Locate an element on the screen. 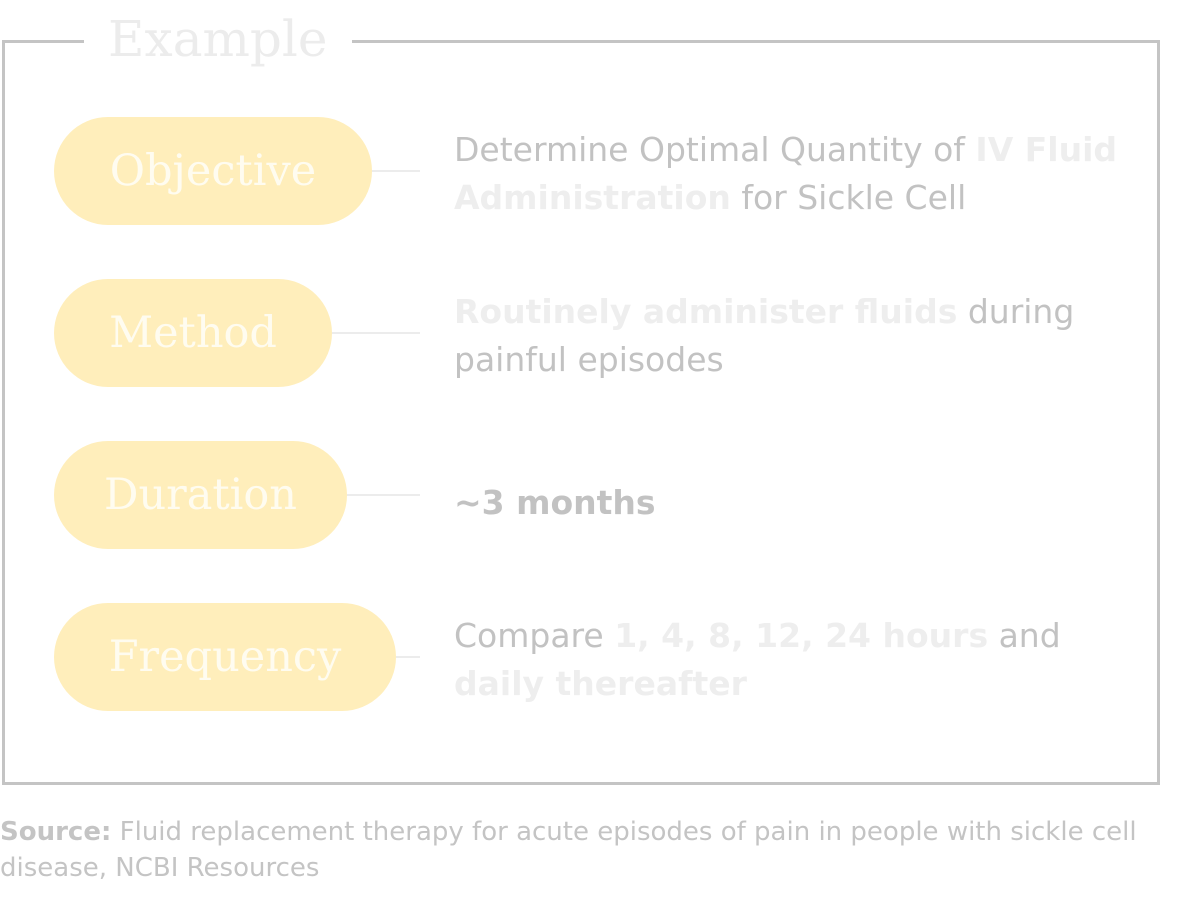 Image resolution: width=1182 pixels, height=921 pixels. frequency-text-2: and is located at coordinates (1024, 635).